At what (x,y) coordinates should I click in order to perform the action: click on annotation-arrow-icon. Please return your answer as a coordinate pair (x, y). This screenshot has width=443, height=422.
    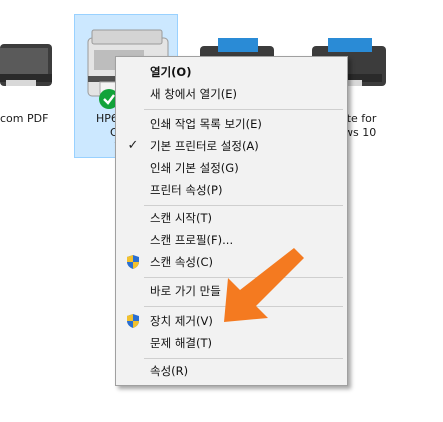
    Looking at the image, I should click on (264, 285).